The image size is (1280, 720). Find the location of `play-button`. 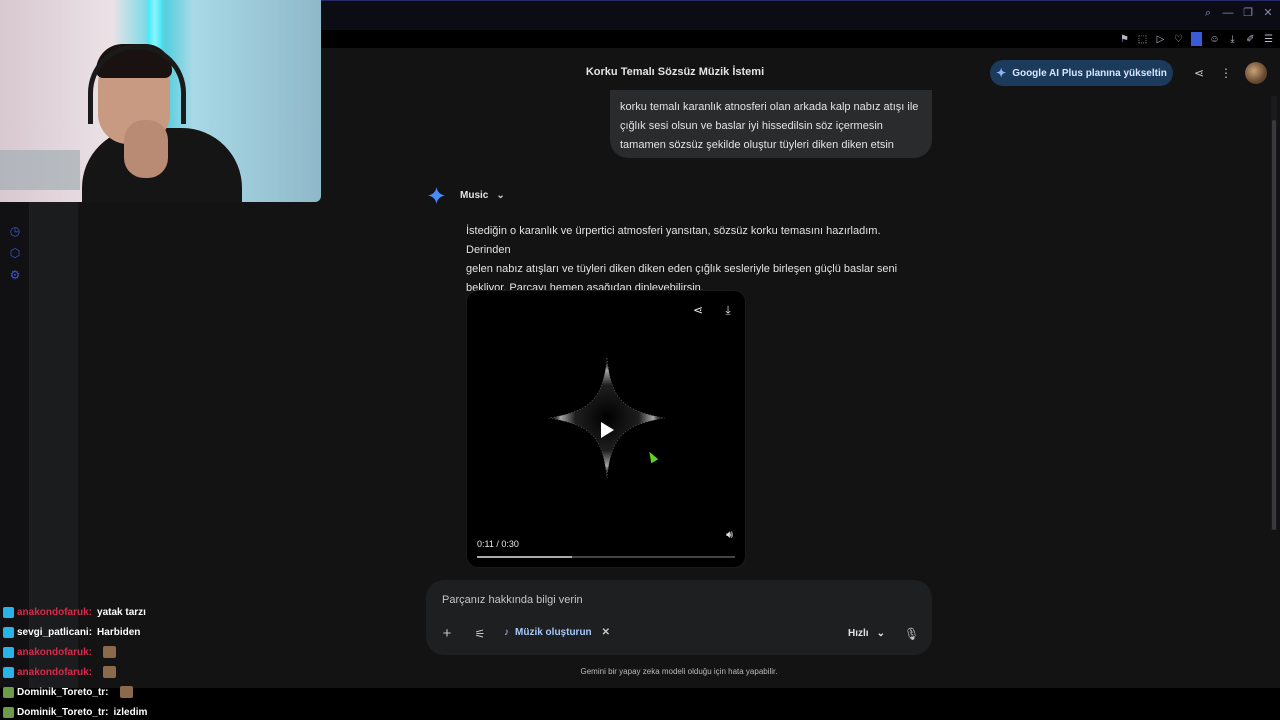

play-button is located at coordinates (607, 430).